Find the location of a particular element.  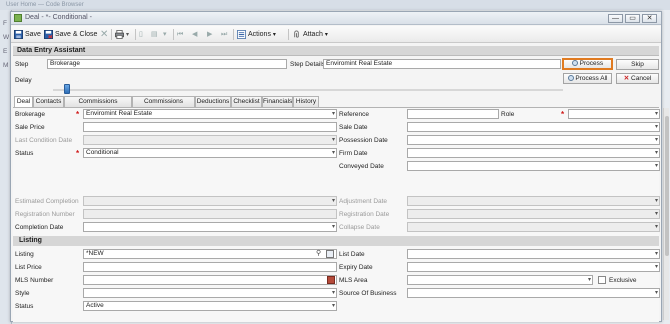

first-record-icon: ⏮ is located at coordinates (180, 34).